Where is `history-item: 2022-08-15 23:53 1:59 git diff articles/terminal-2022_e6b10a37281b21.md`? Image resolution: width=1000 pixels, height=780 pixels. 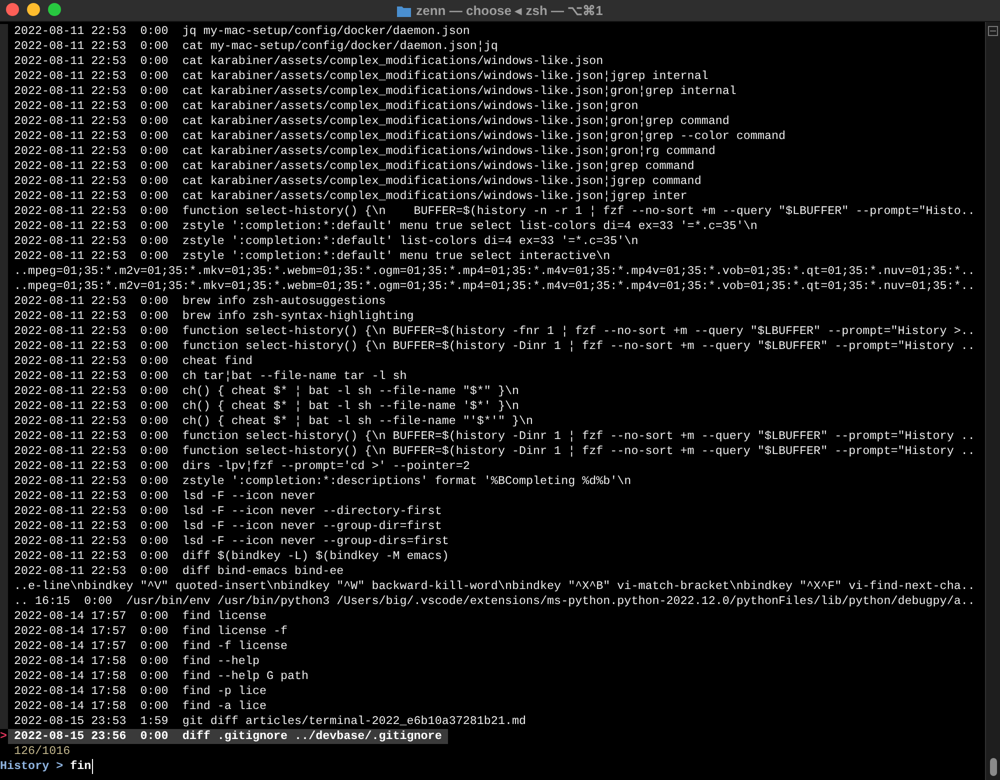
history-item: 2022-08-15 23:53 1:59 git diff articles/terminal-2022_e6b10a37281b21.md is located at coordinates (270, 721).